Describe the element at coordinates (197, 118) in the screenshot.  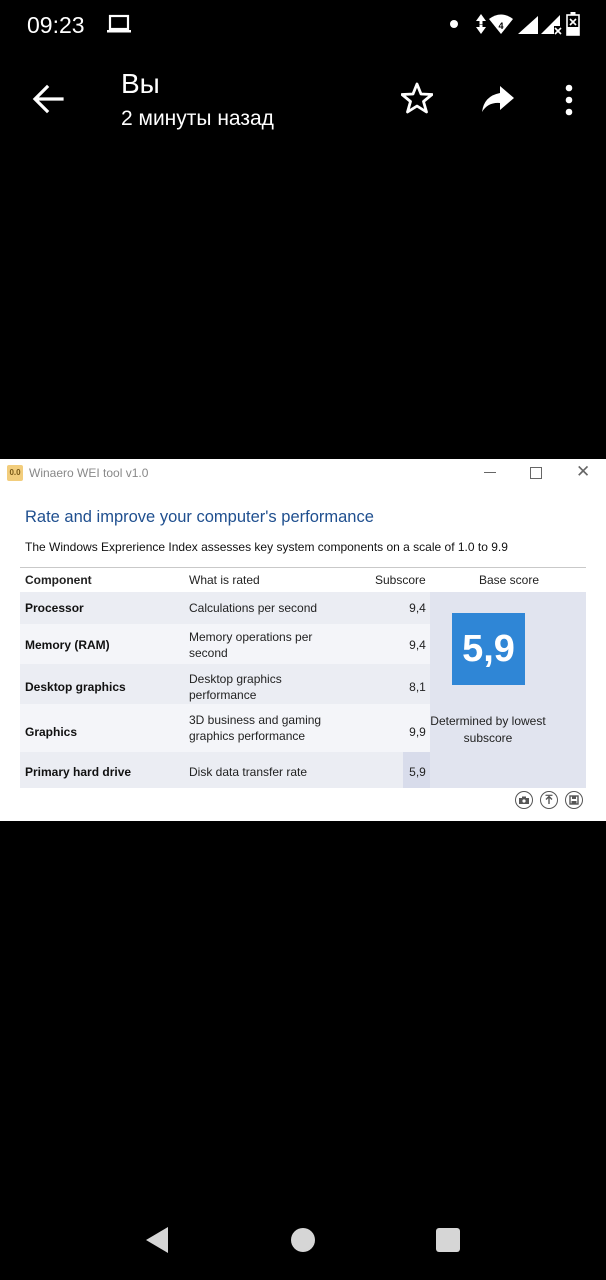
I see `message-time: 2 минуты назад` at that location.